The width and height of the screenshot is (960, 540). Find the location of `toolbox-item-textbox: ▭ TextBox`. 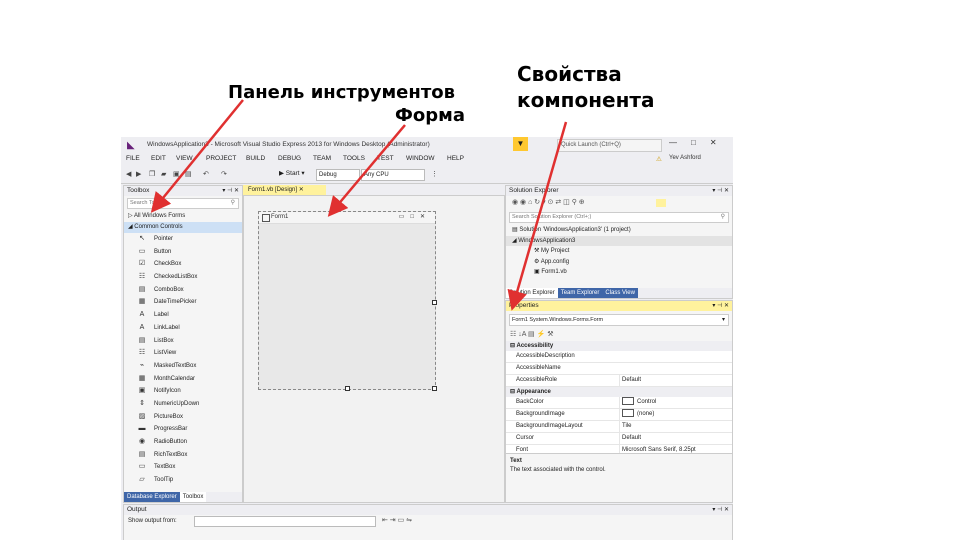

toolbox-item-textbox: ▭ TextBox is located at coordinates (183, 467).